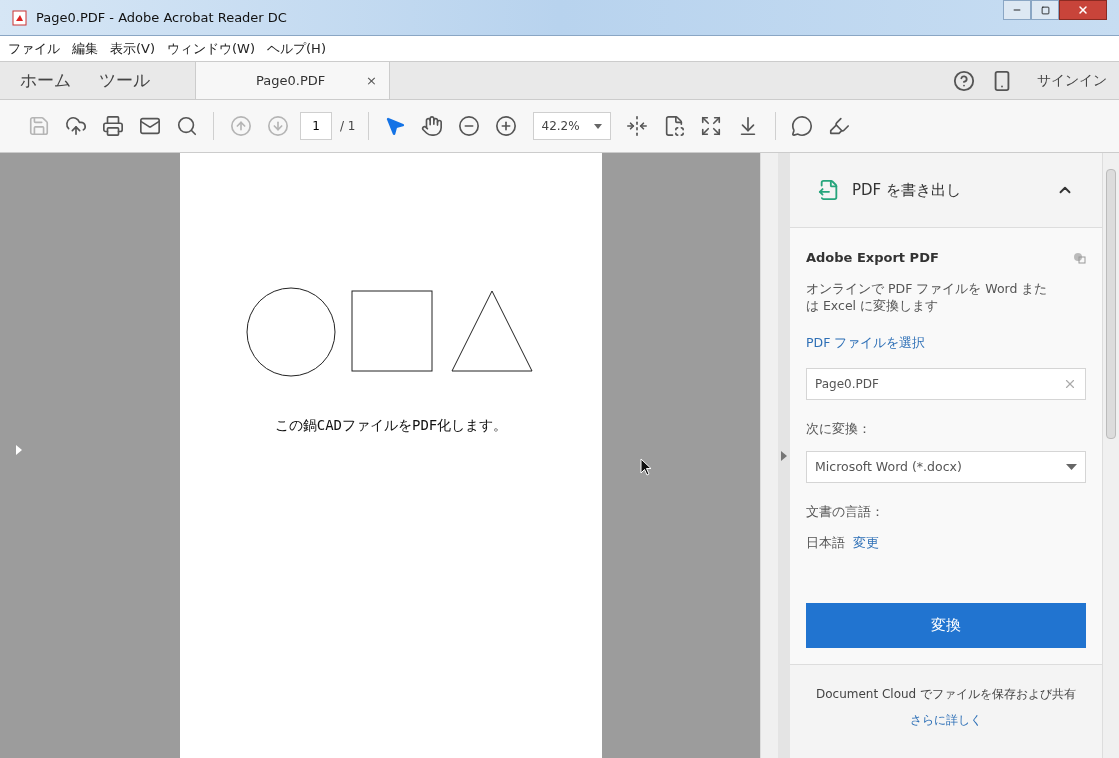  I want to click on scrollbar, so click(769, 455).